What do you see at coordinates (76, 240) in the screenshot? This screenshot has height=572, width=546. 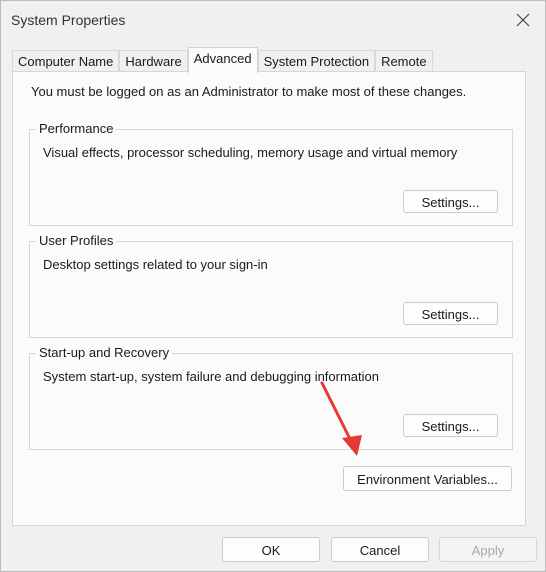 I see `user-profiles-title: User Profiles` at bounding box center [76, 240].